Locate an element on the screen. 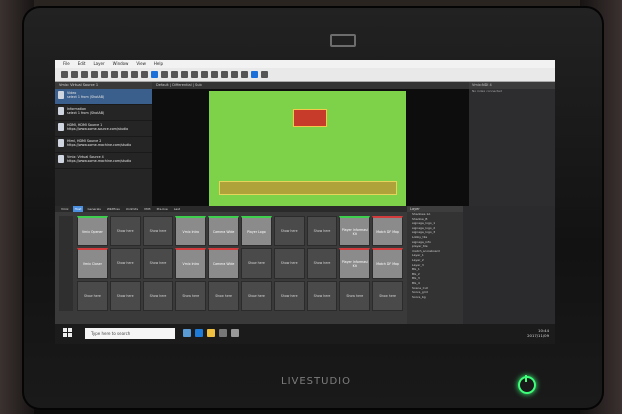 This screenshot has width=622, height=414. tab-unlimits: Unlimits is located at coordinates (132, 209).